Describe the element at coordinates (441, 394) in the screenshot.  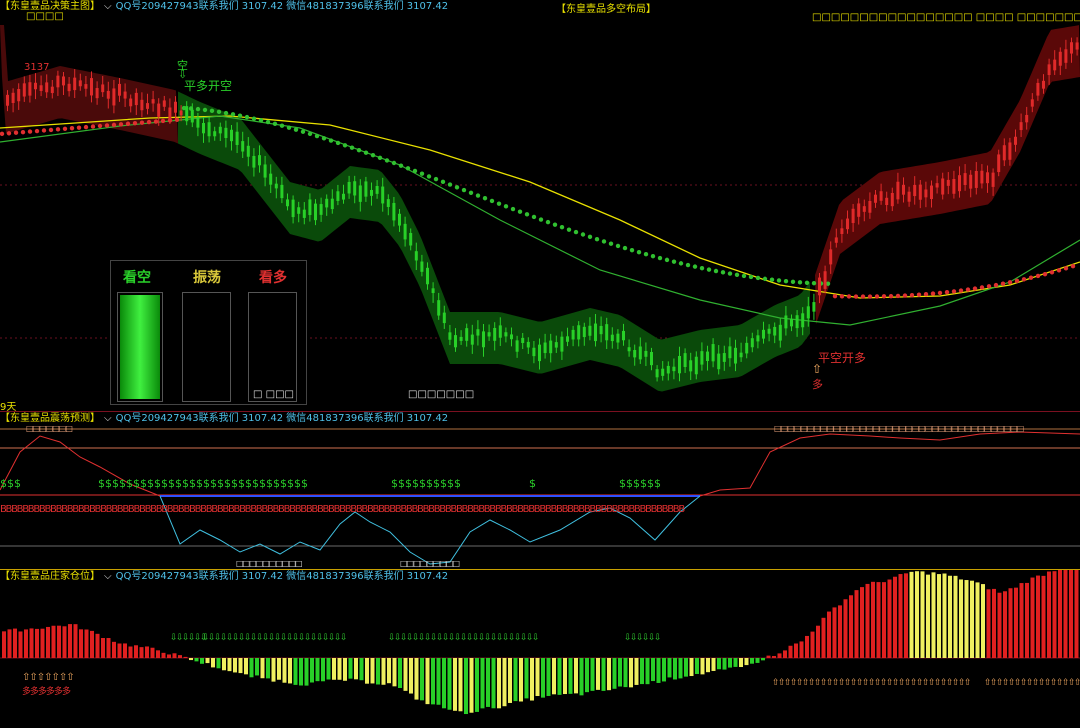
I see `bottom-status-text: □□□□□□□` at that location.